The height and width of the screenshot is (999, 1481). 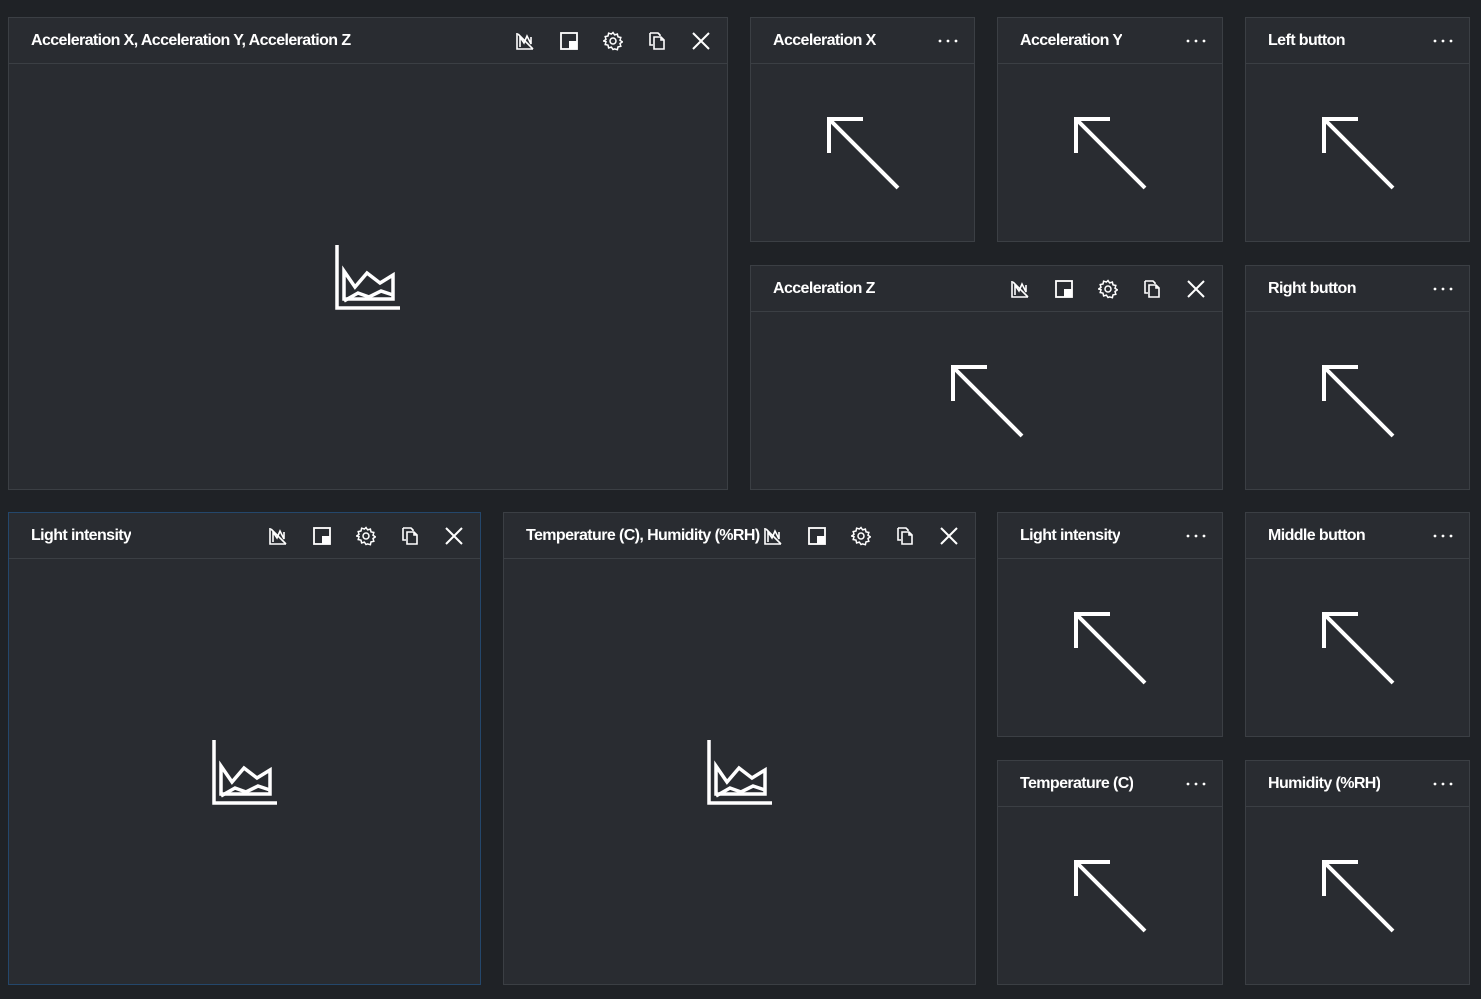 I want to click on tile-title: Temperature (C), Humidity (%RH), so click(x=643, y=535).